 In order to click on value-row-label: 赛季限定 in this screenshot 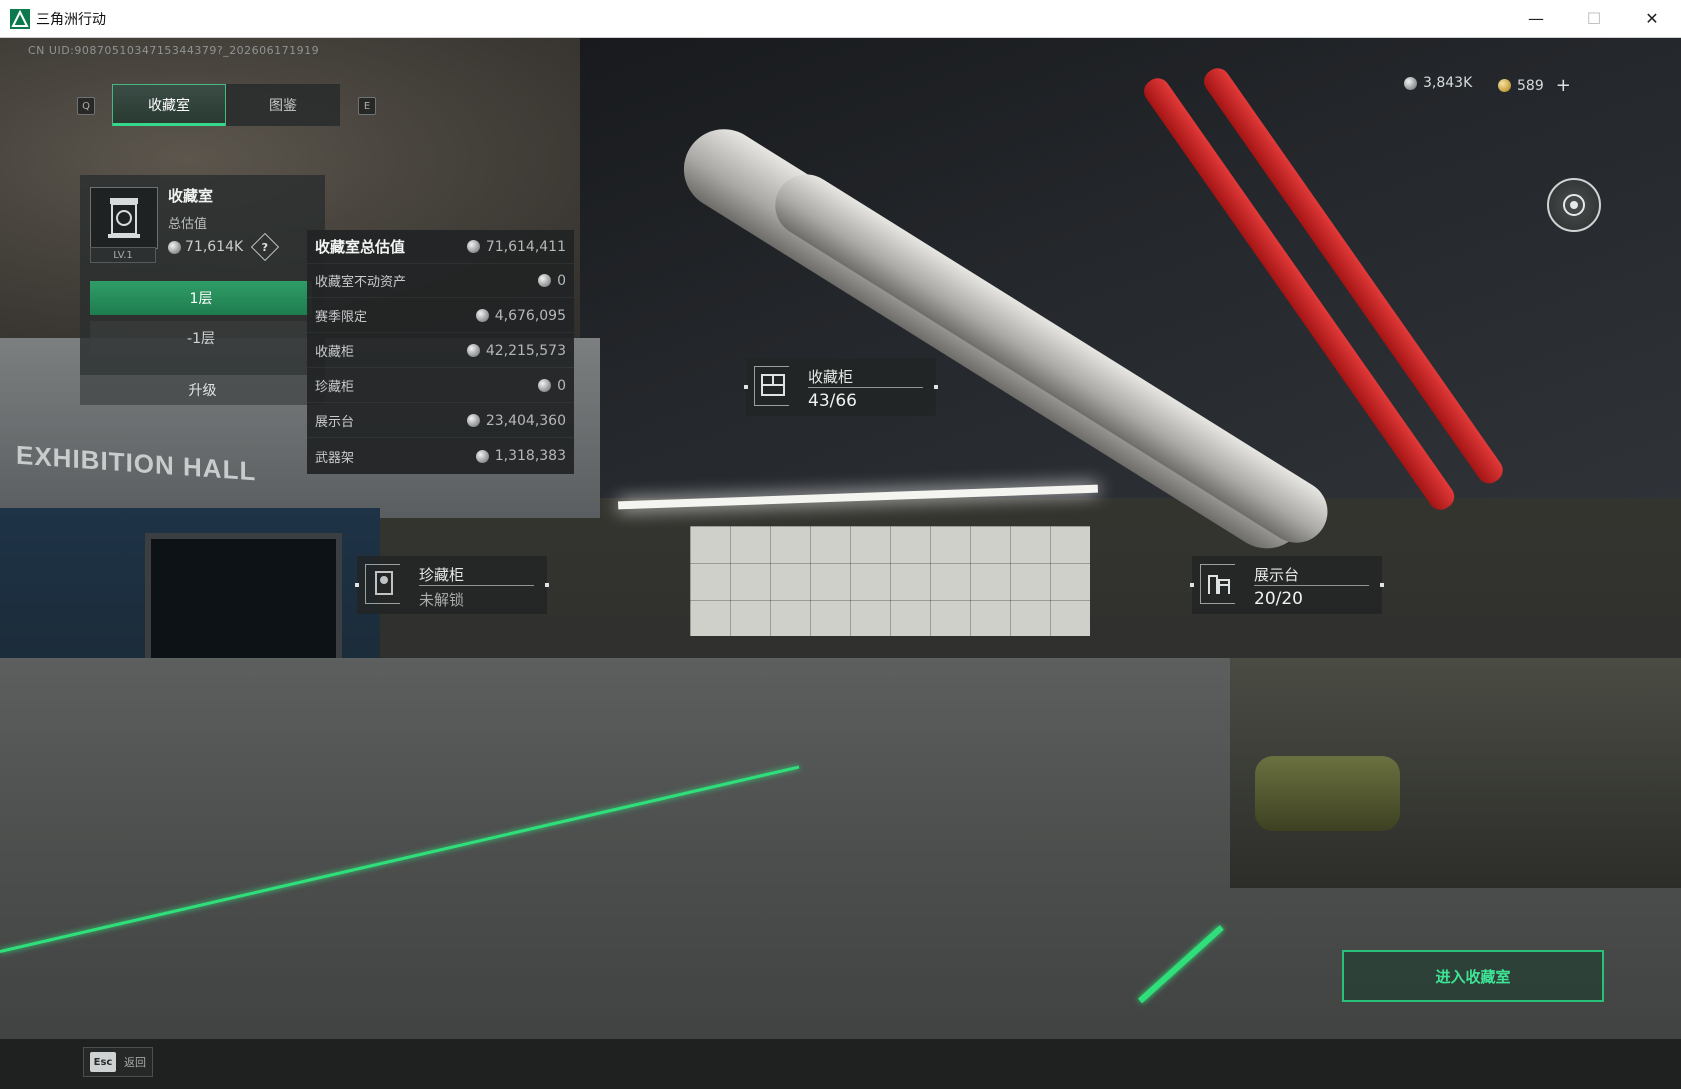, I will do `click(341, 317)`.